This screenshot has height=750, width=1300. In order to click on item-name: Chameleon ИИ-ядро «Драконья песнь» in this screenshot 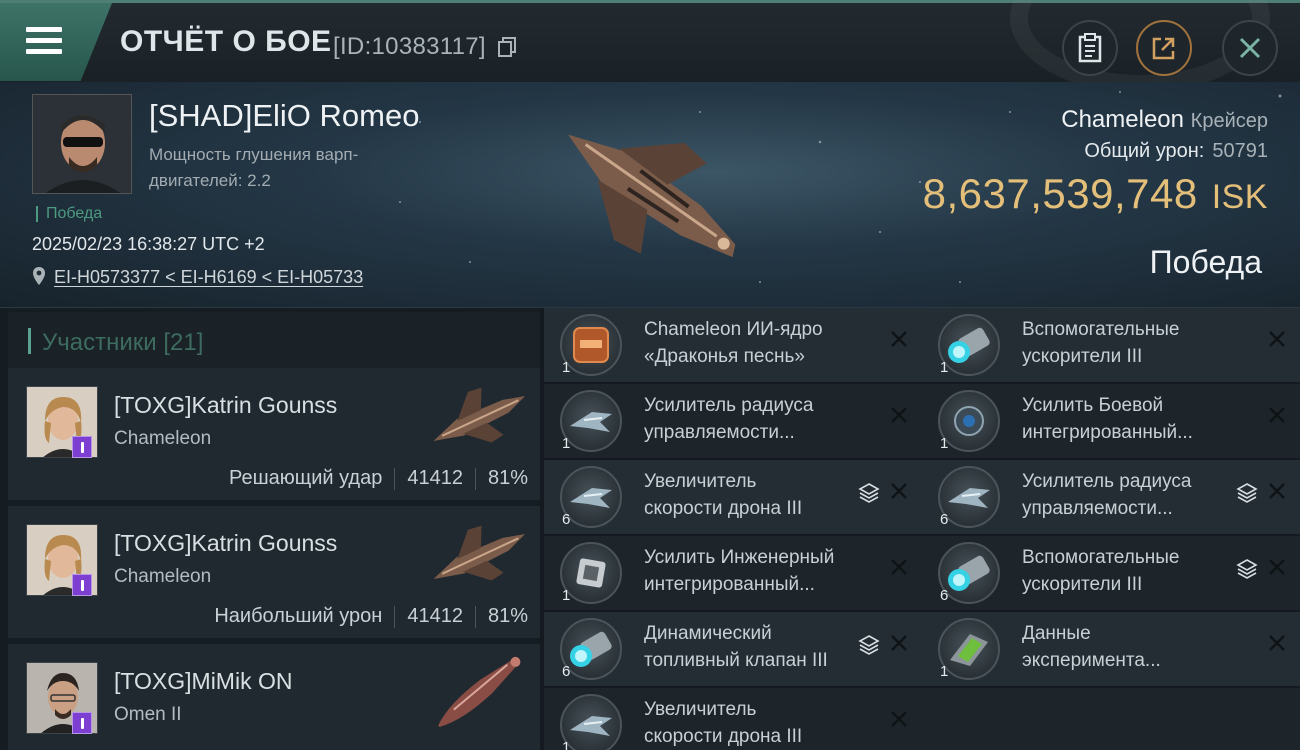, I will do `click(733, 343)`.